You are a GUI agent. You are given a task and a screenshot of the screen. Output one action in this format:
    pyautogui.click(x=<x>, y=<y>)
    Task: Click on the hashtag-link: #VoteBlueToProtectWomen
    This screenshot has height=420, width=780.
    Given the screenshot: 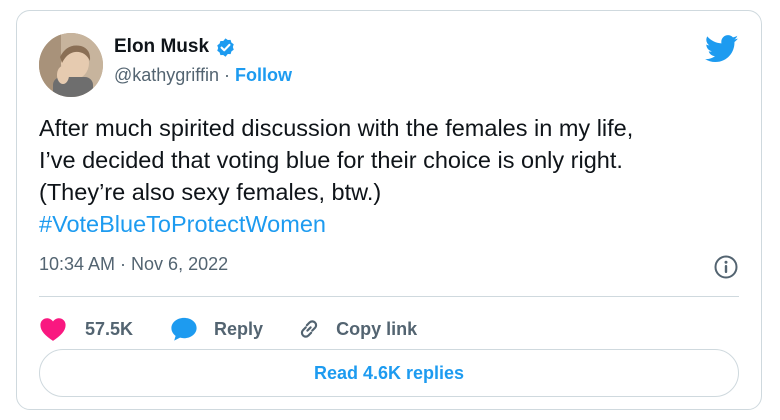 What is the action you would take?
    pyautogui.click(x=389, y=224)
    